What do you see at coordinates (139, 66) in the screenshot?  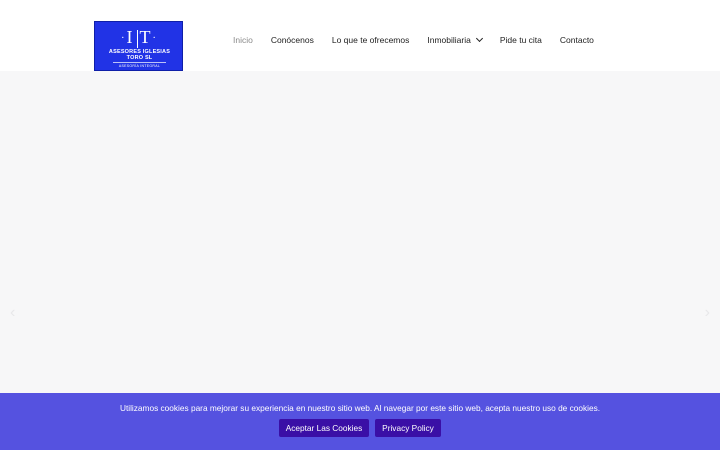 I see `logo-tagline: ASESORÍA INTEGRAL` at bounding box center [139, 66].